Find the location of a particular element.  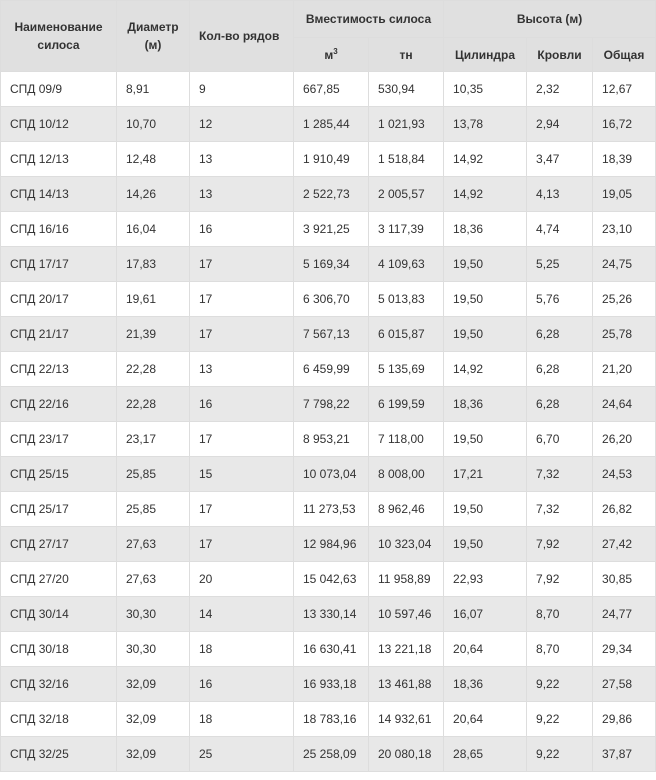

rows-count-cell: 9 is located at coordinates (241, 89).